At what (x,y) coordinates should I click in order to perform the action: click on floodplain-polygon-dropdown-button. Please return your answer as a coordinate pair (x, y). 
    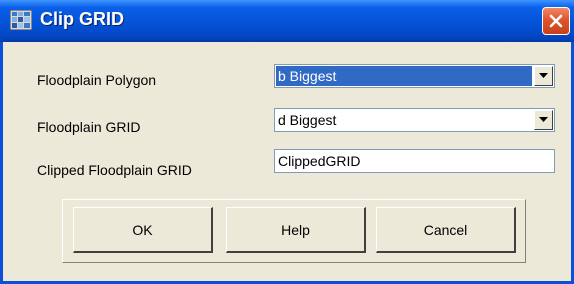
    Looking at the image, I should click on (543, 76).